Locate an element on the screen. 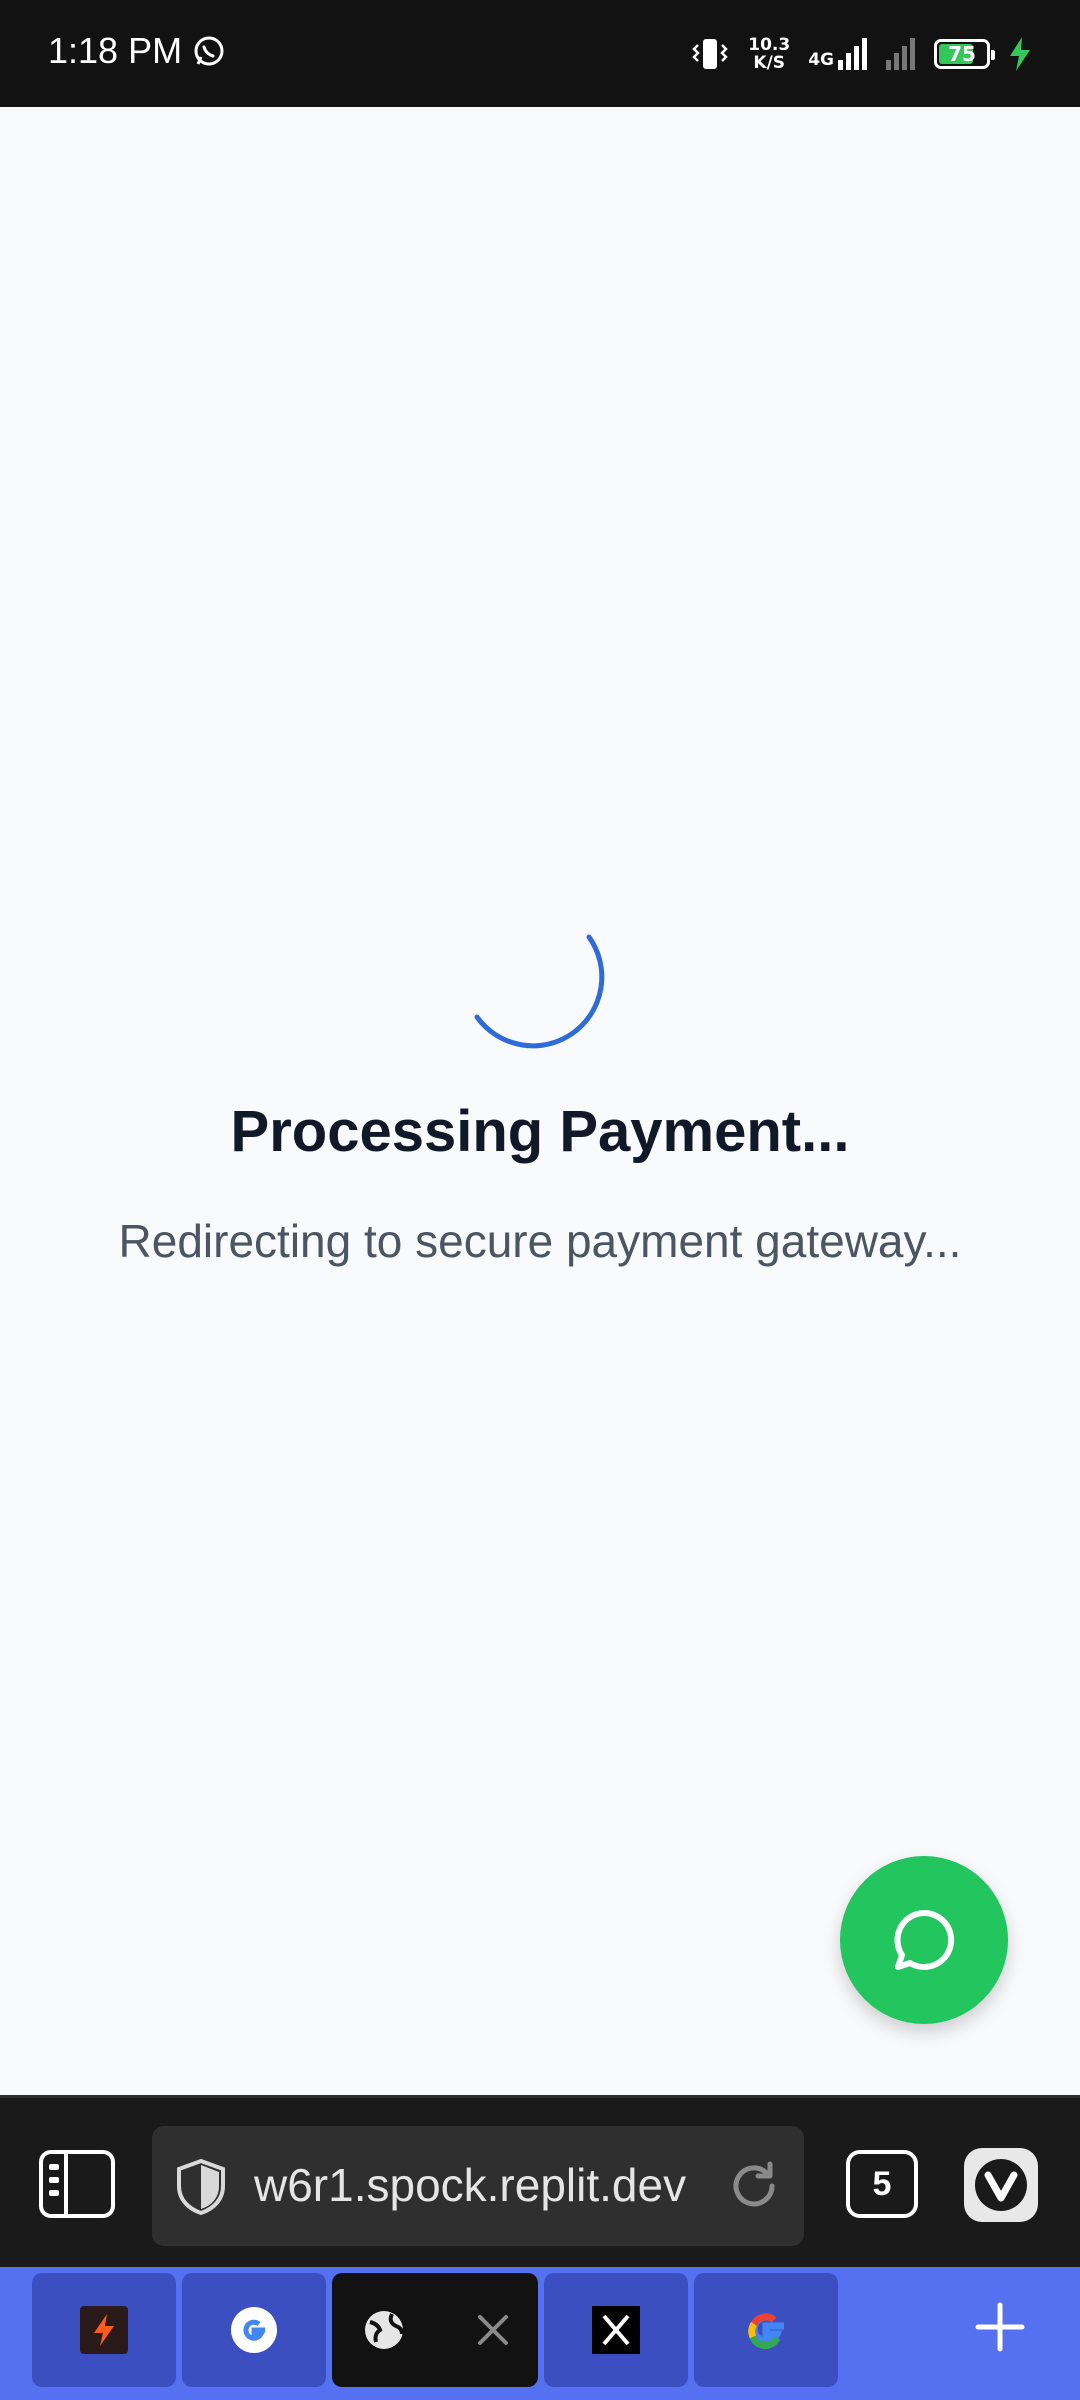  url-text: w6r1.spock.replit.dev is located at coordinates (489, 2185).